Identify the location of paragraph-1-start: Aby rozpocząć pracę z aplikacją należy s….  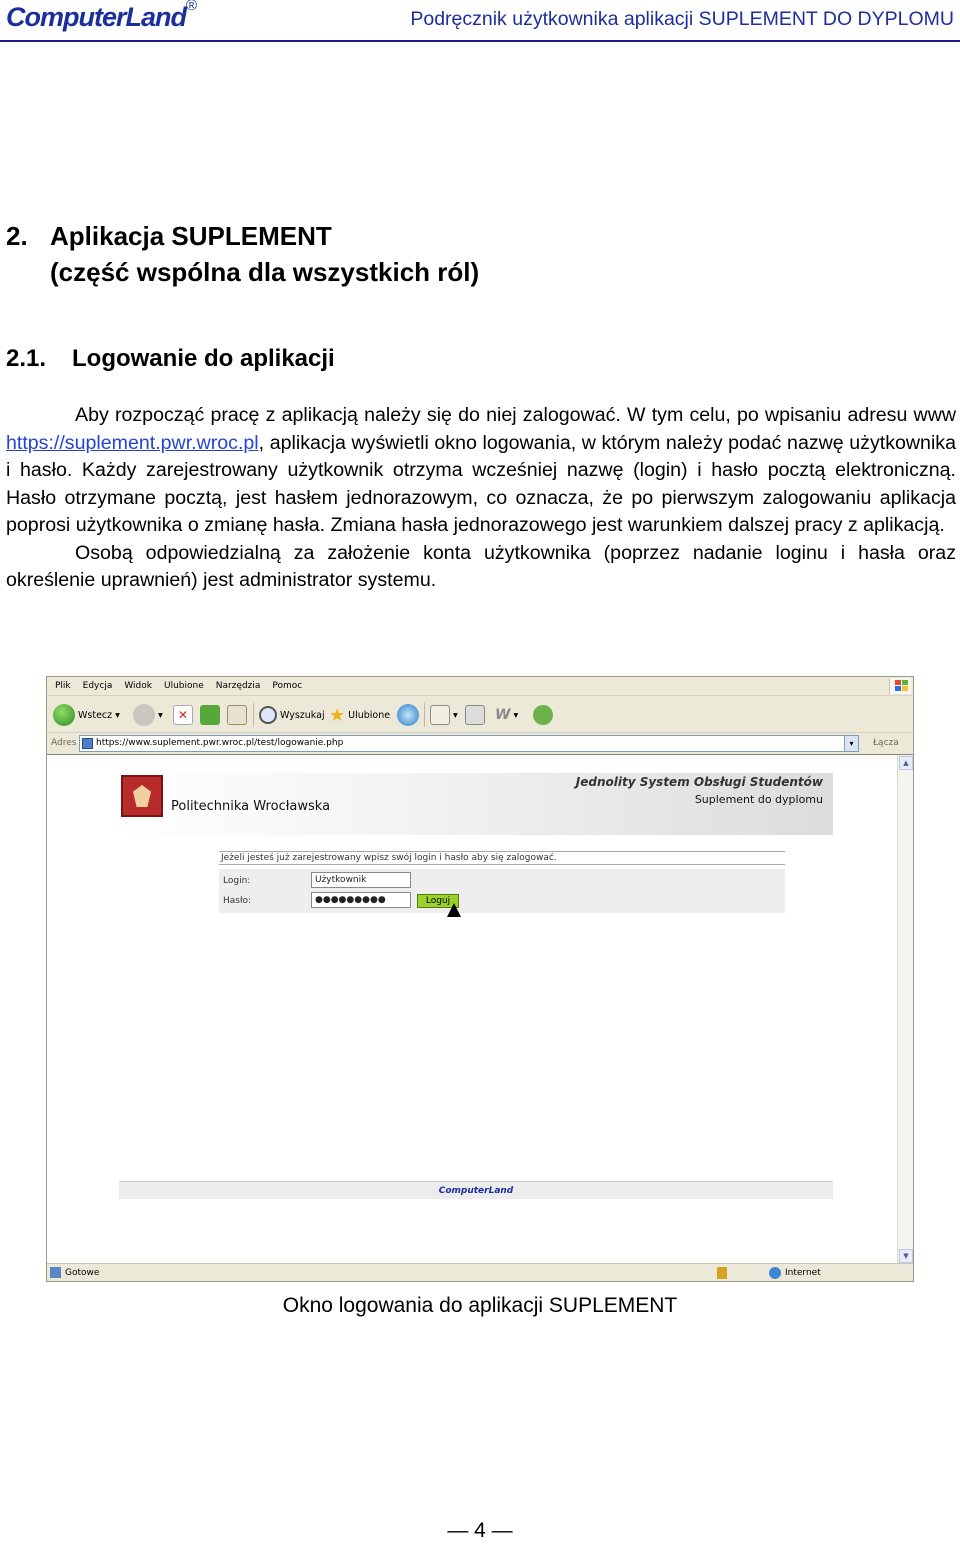
(515, 415).